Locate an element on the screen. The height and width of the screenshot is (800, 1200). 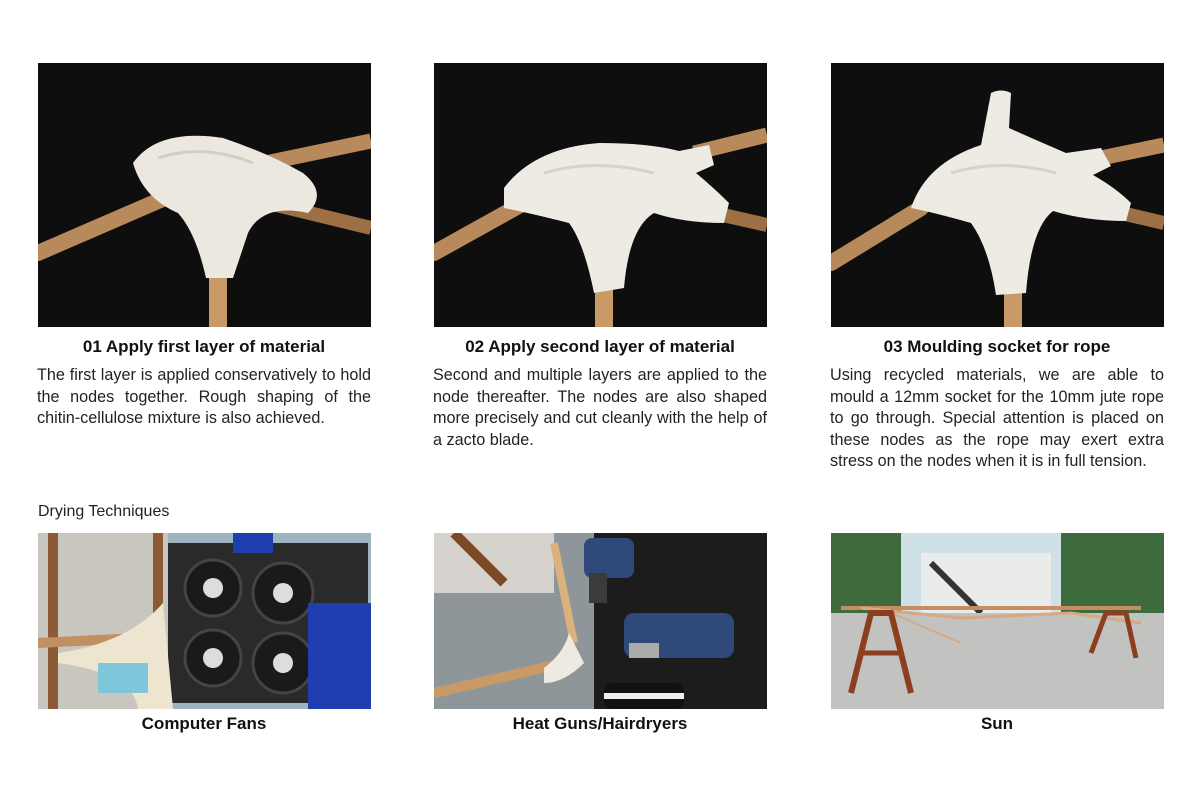
step-3-photo is located at coordinates (997, 195).